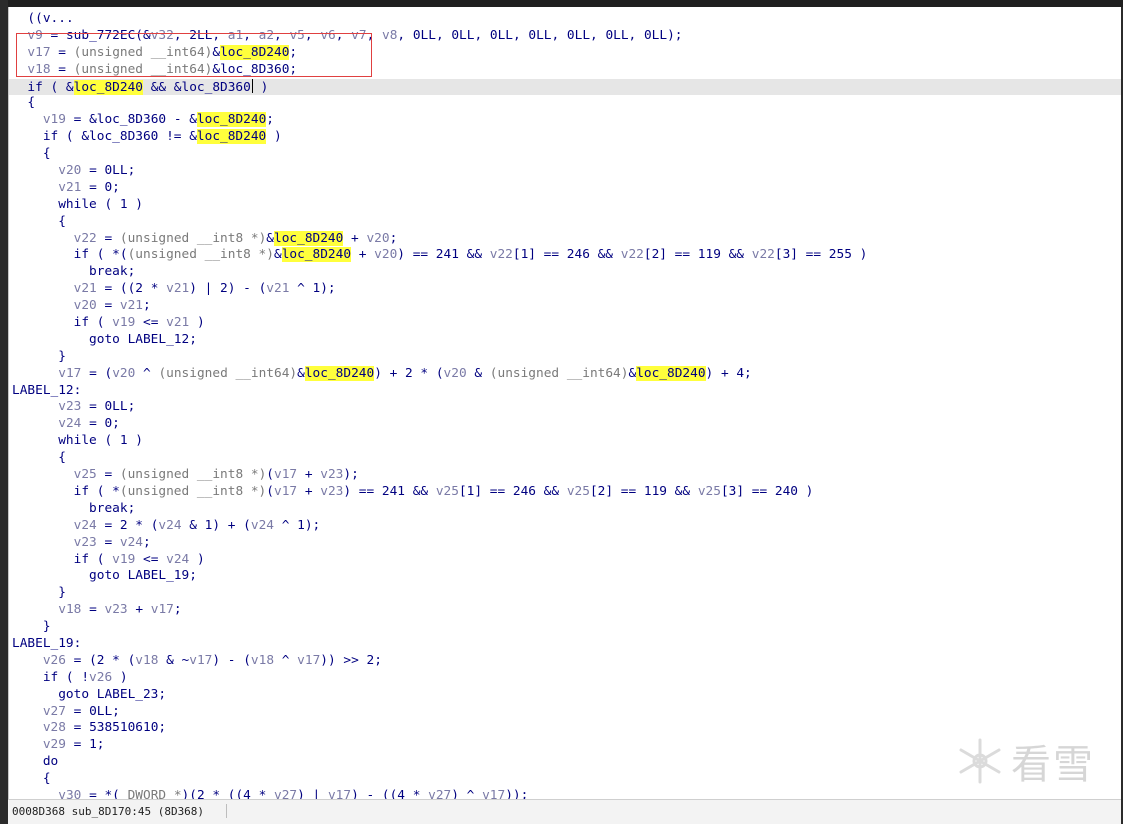  What do you see at coordinates (565, 543) in the screenshot?
I see `code-line: v23 = v24;` at bounding box center [565, 543].